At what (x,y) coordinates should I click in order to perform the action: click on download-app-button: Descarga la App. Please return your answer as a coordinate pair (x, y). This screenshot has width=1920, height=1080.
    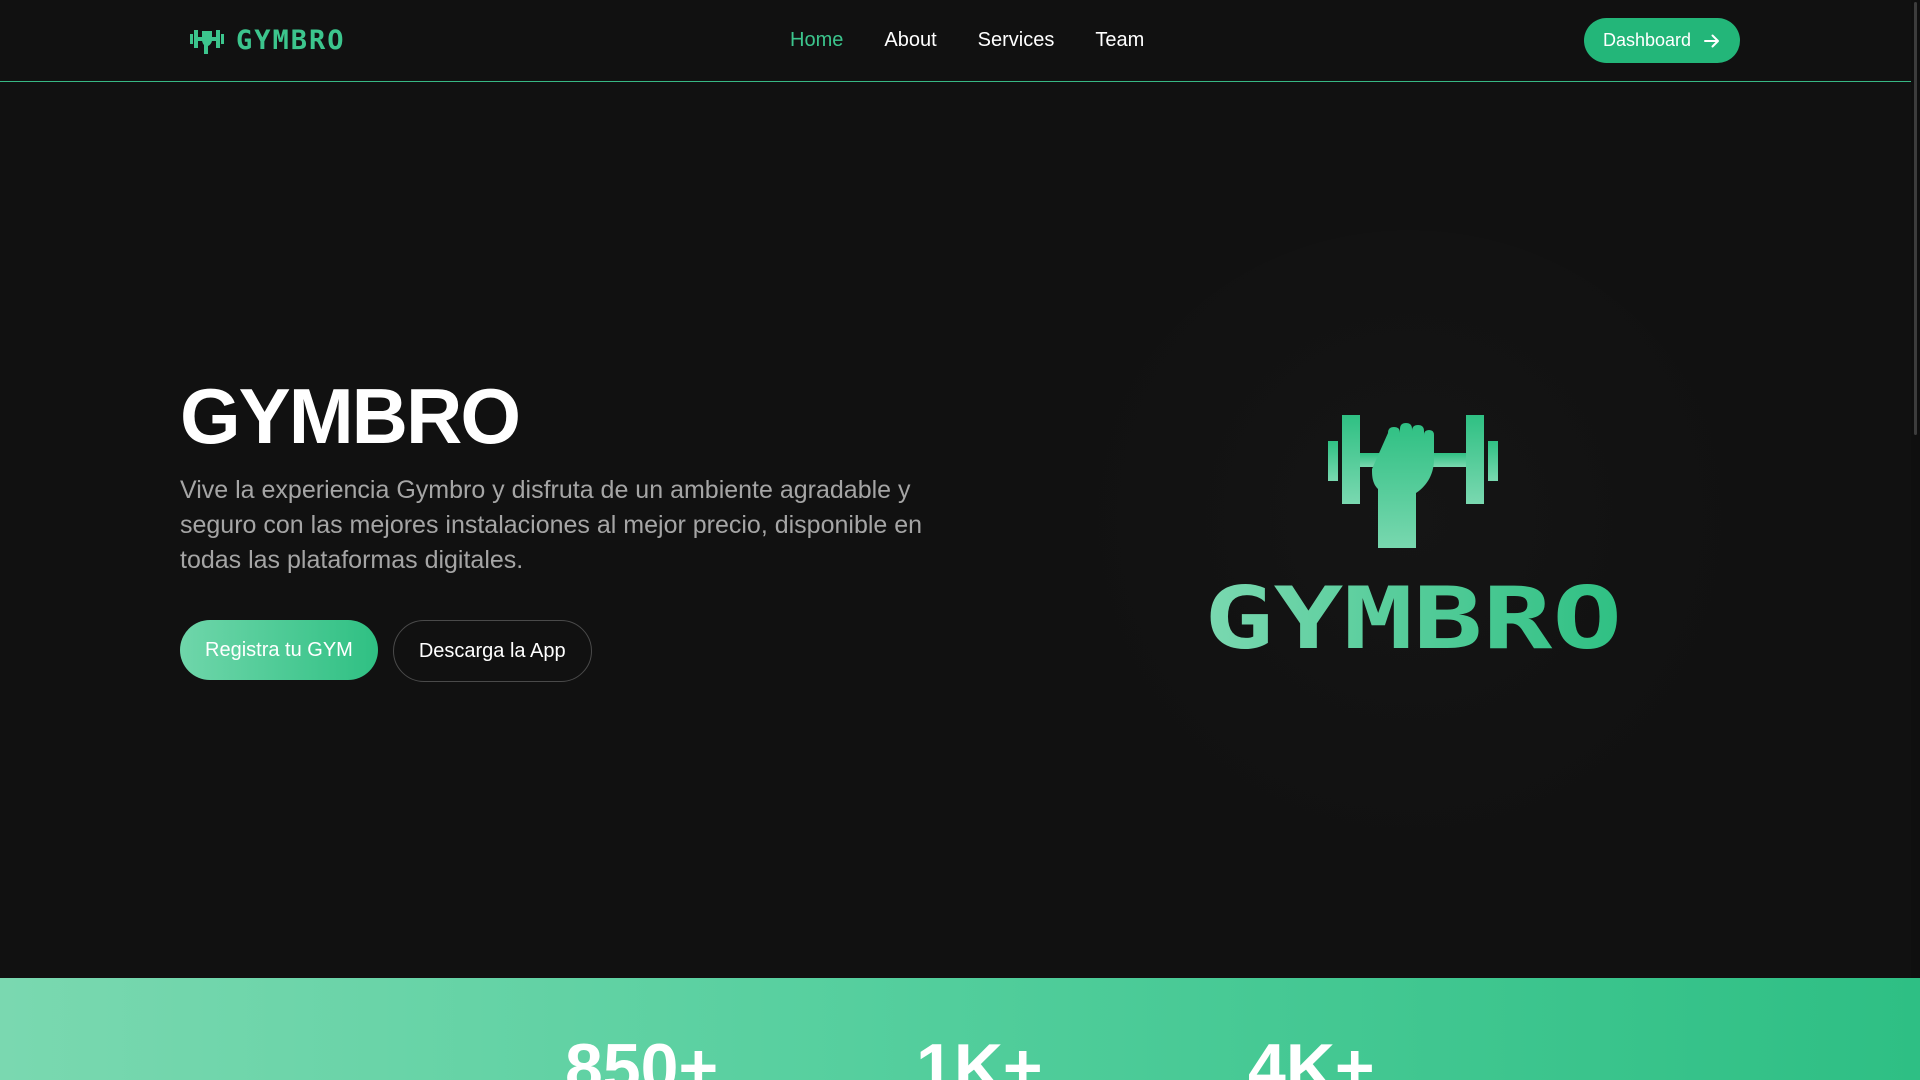
    Looking at the image, I should click on (492, 651).